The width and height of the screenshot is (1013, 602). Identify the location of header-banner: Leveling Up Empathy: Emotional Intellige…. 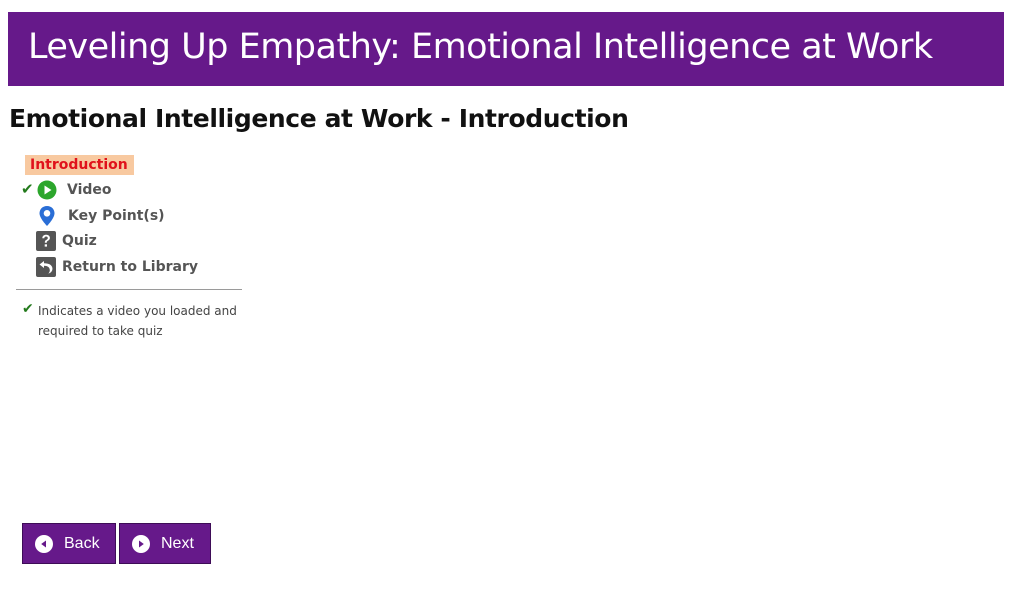
(506, 49).